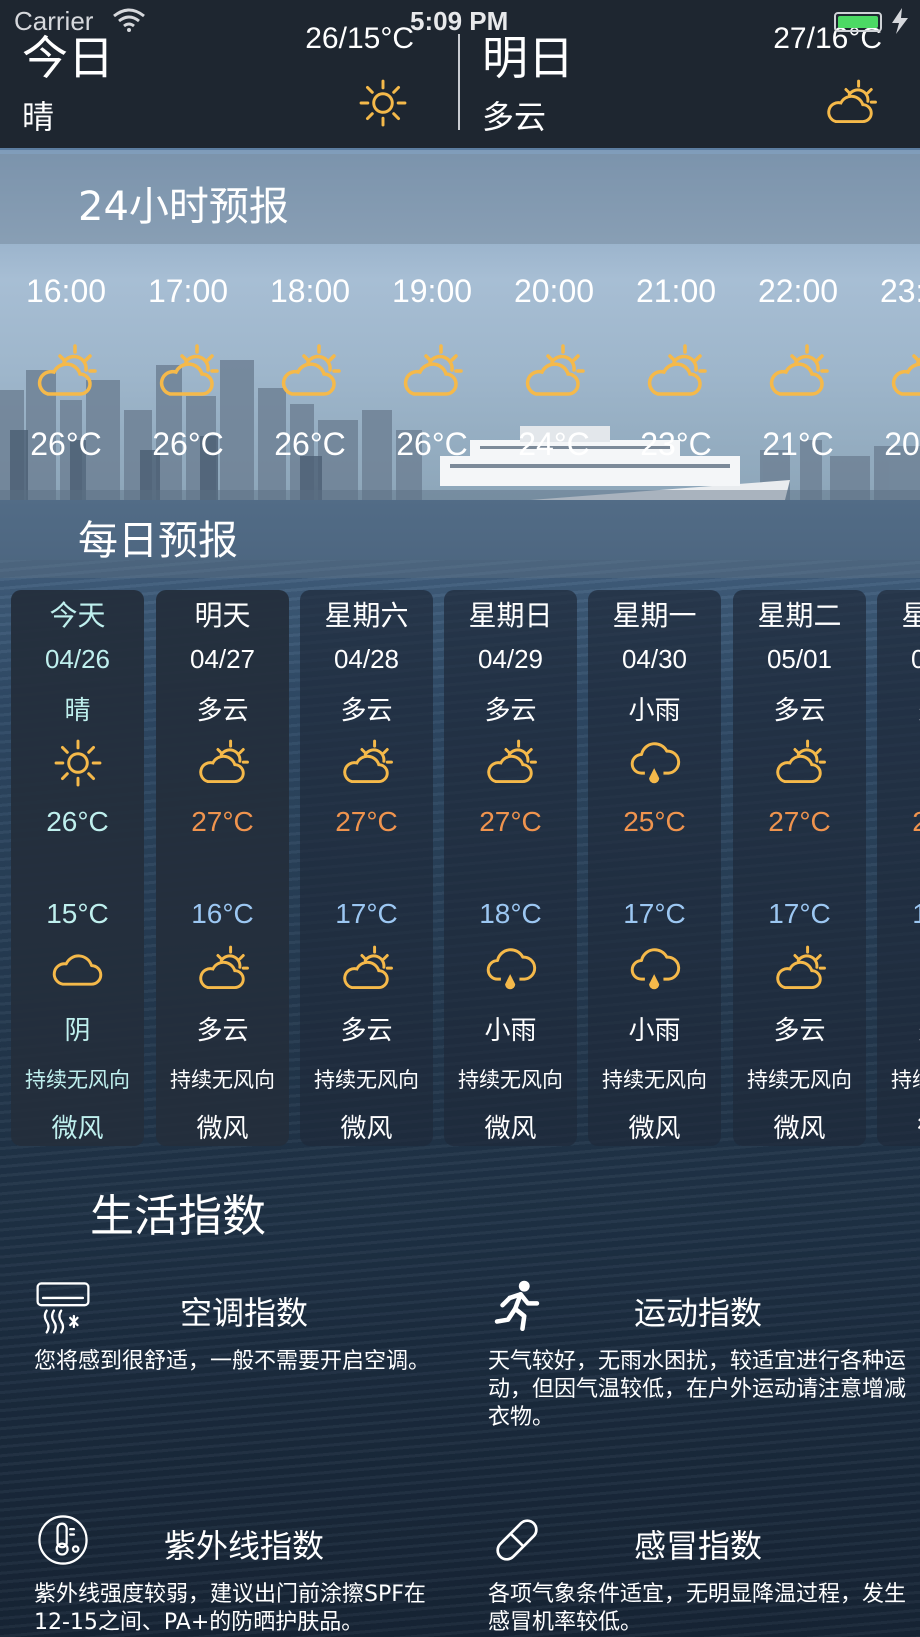  I want to click on day-date: 04/27, so click(222, 659).